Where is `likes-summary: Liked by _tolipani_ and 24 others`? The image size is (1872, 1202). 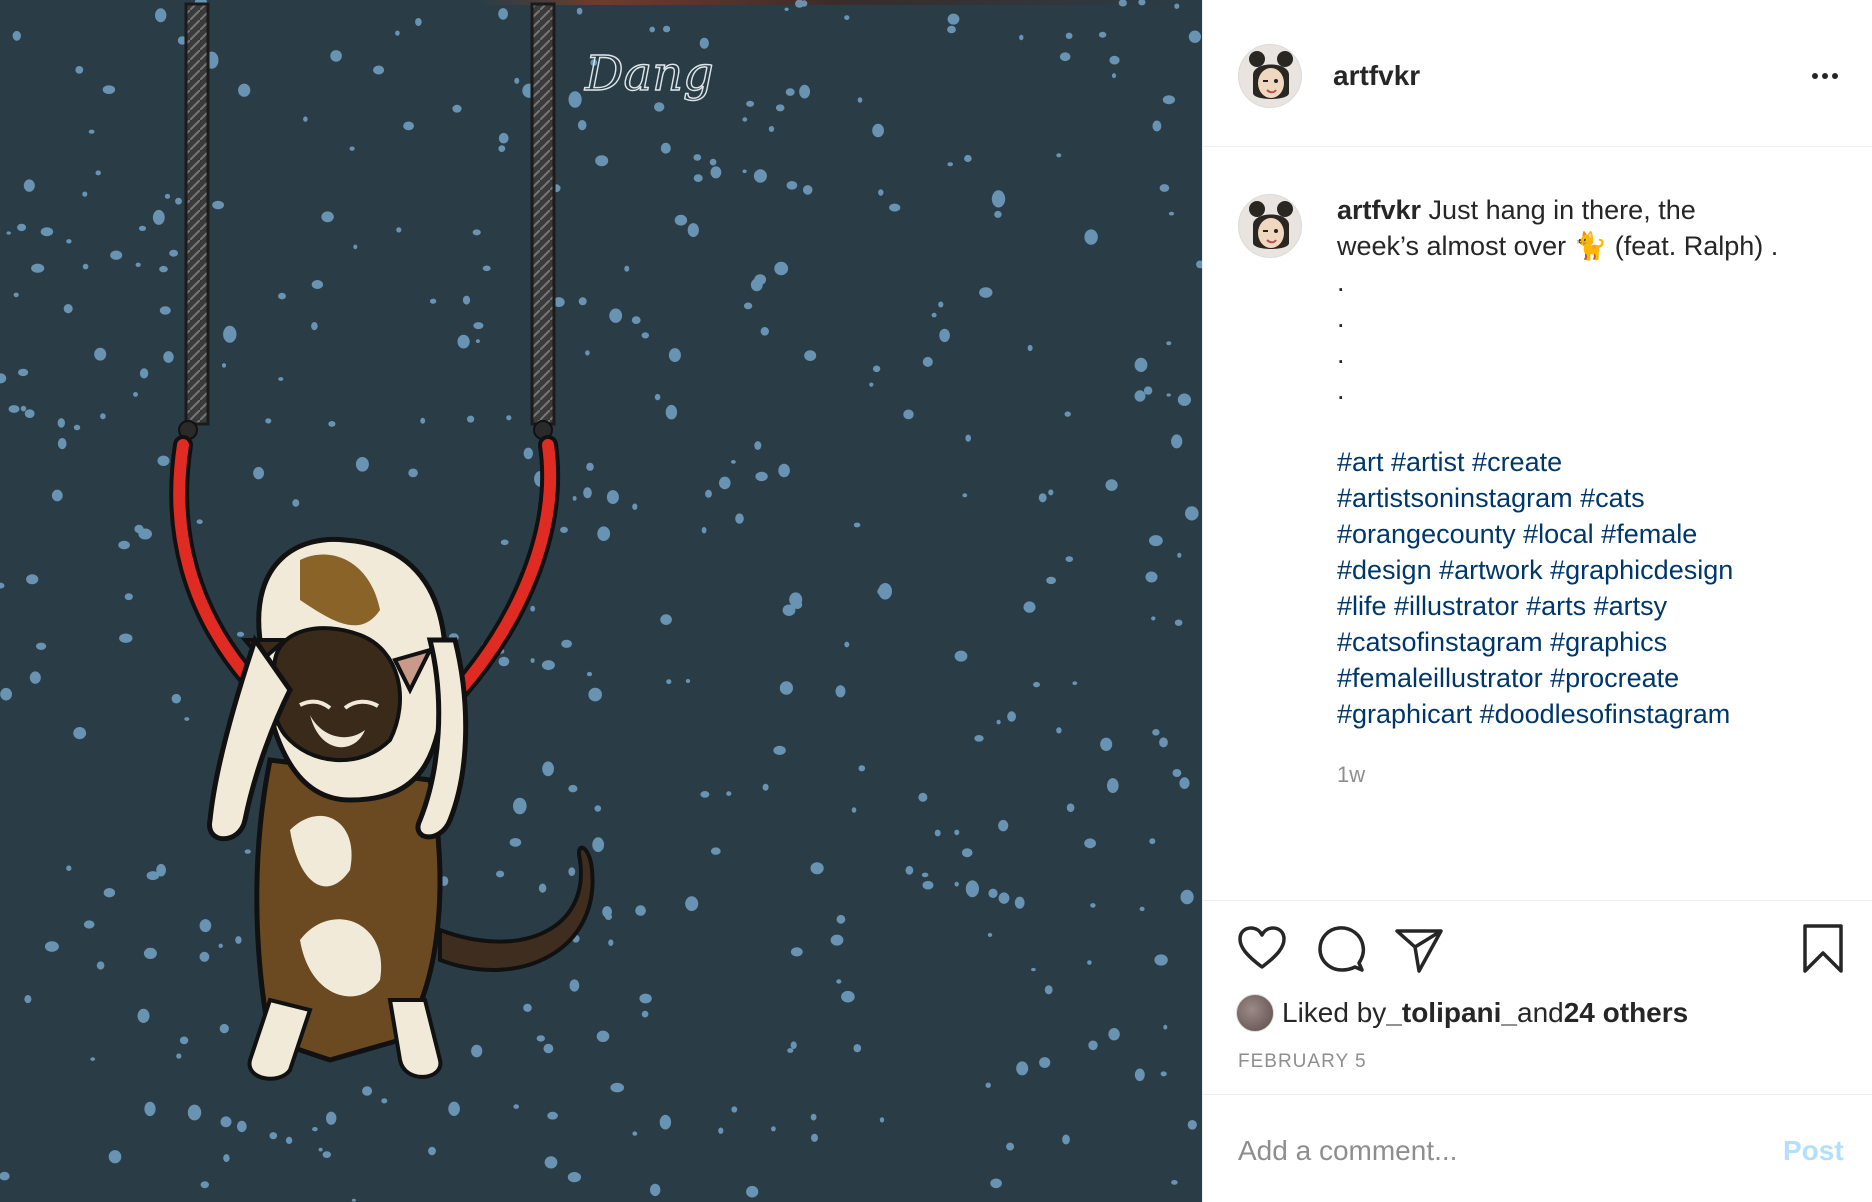
likes-summary: Liked by _tolipani_ and 24 others is located at coordinates (1462, 1013).